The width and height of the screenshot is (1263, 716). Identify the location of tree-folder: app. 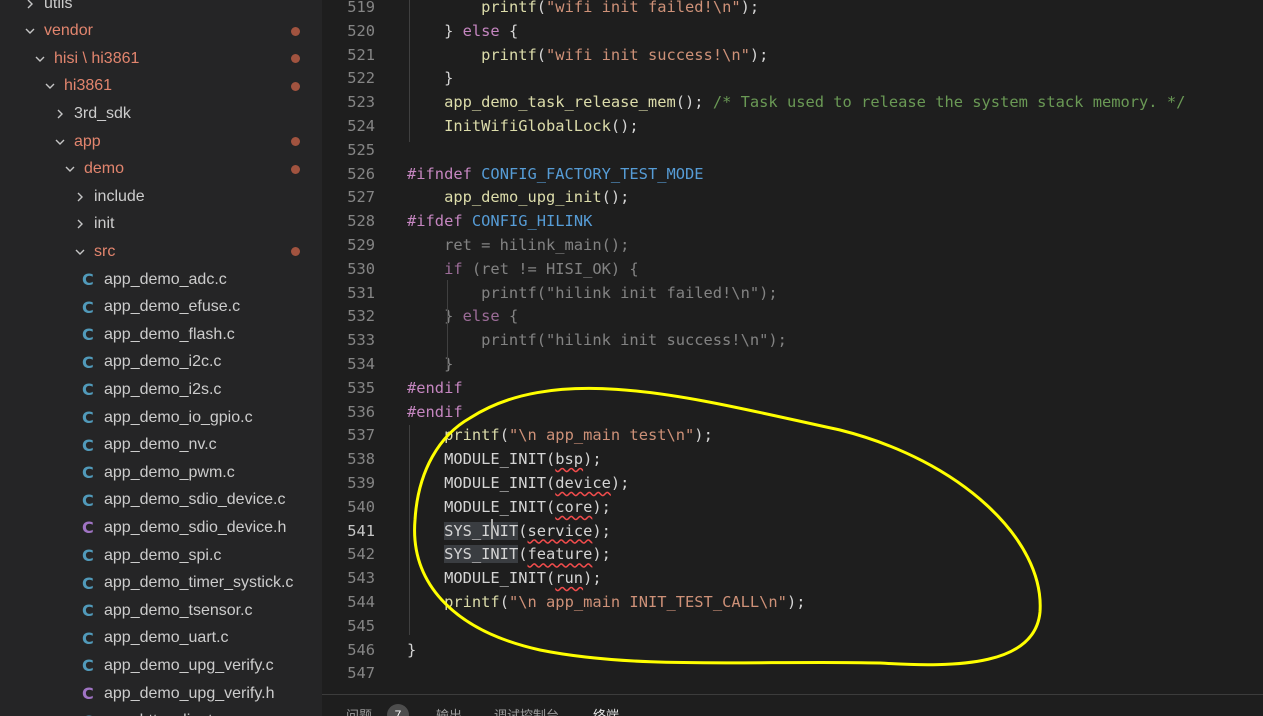
(161, 141).